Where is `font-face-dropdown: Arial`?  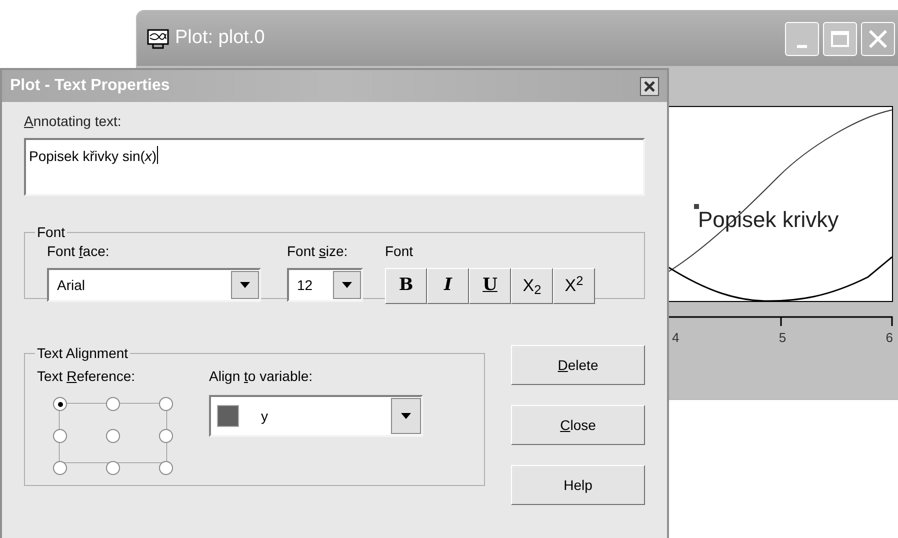
font-face-dropdown: Arial is located at coordinates (154, 285).